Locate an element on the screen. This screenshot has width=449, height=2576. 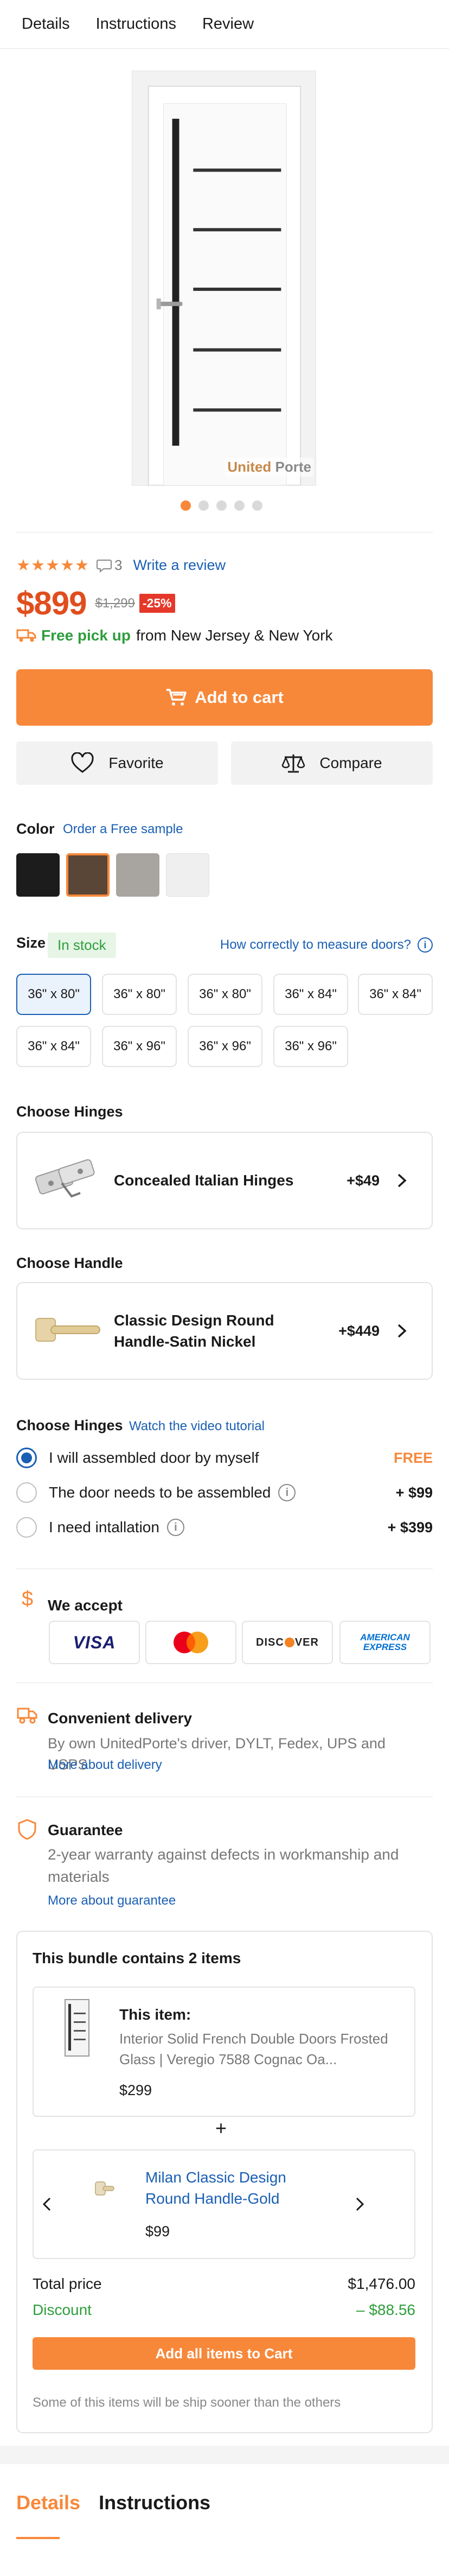
assembly-label: Choose Hinges is located at coordinates (69, 1425).